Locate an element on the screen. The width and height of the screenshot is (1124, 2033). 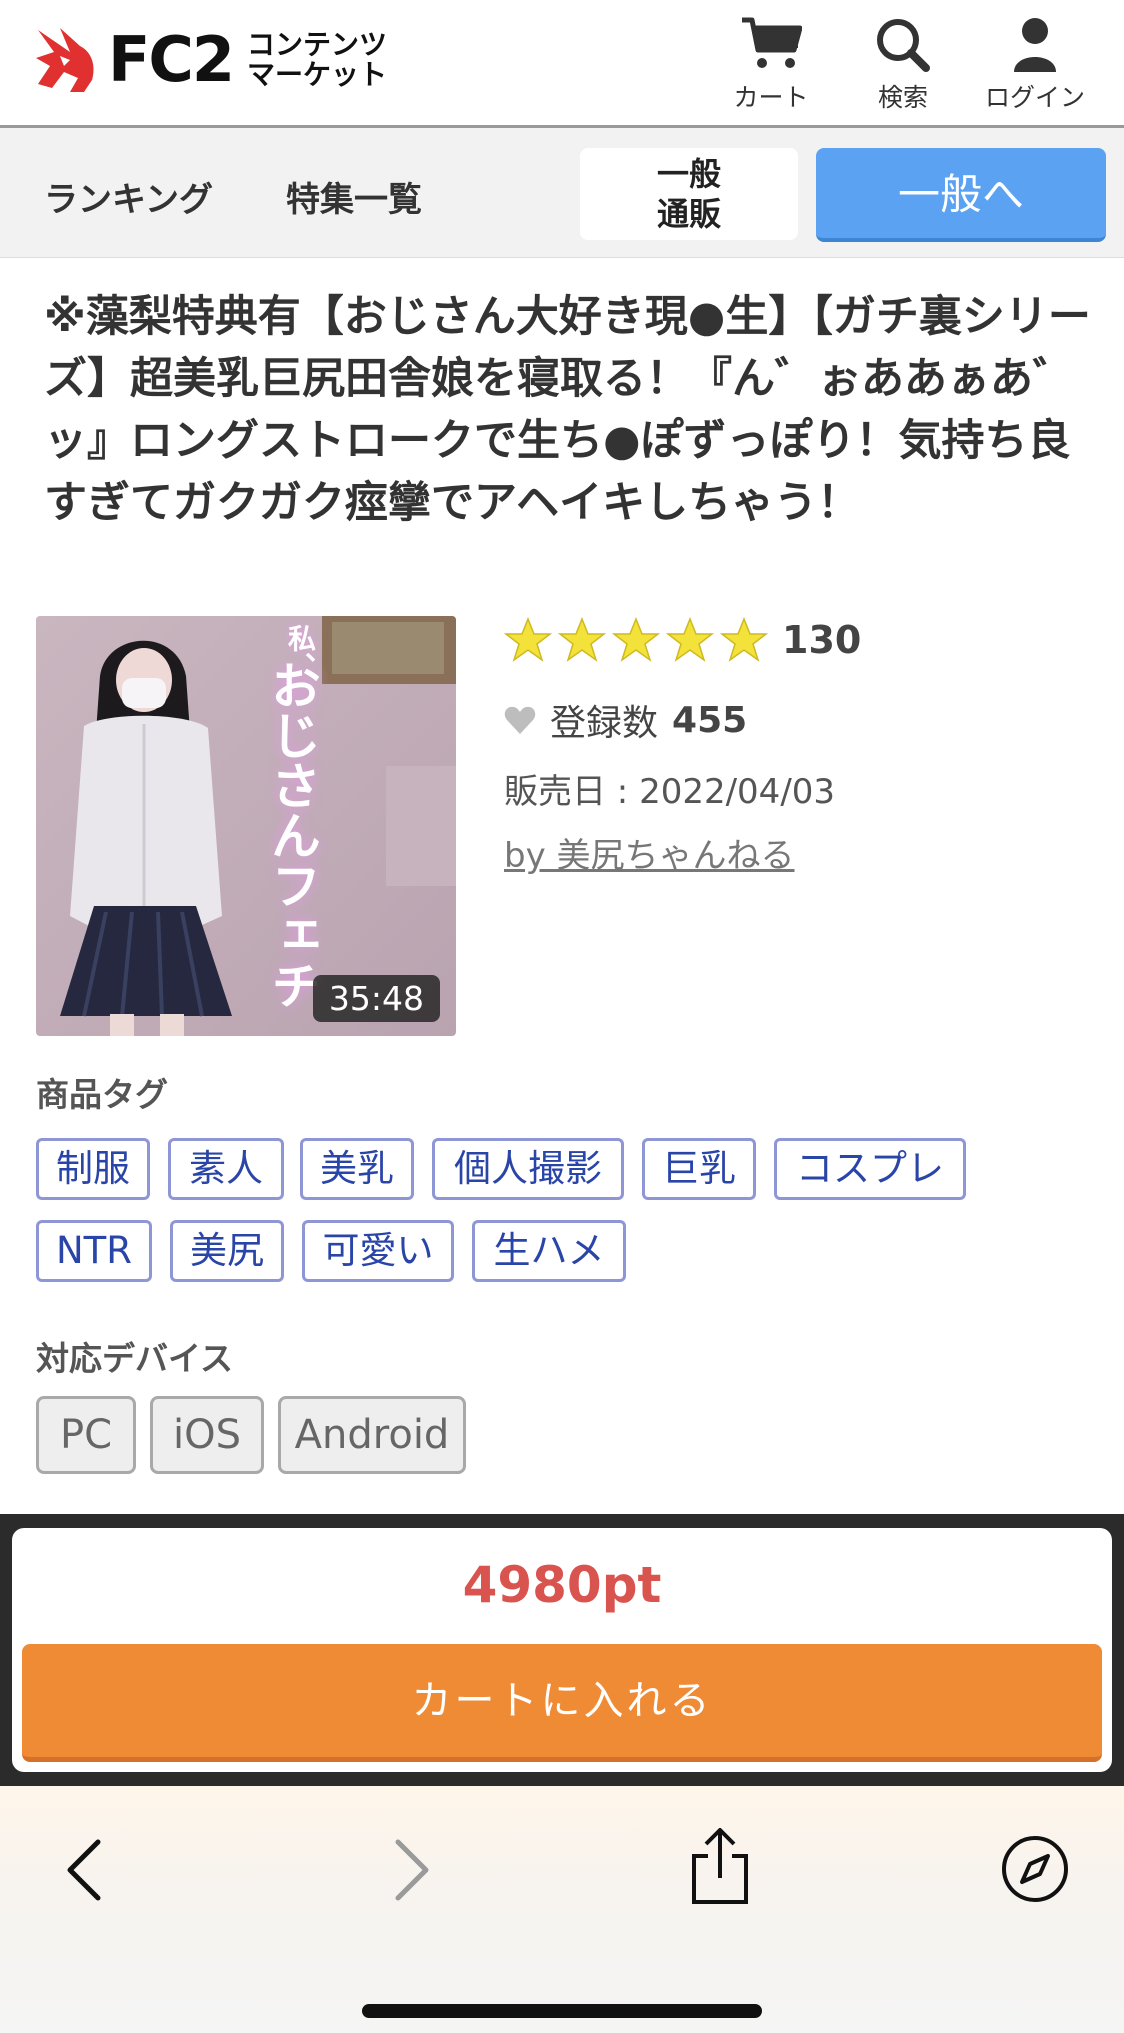
back-arrow-icon is located at coordinates (84, 1870).